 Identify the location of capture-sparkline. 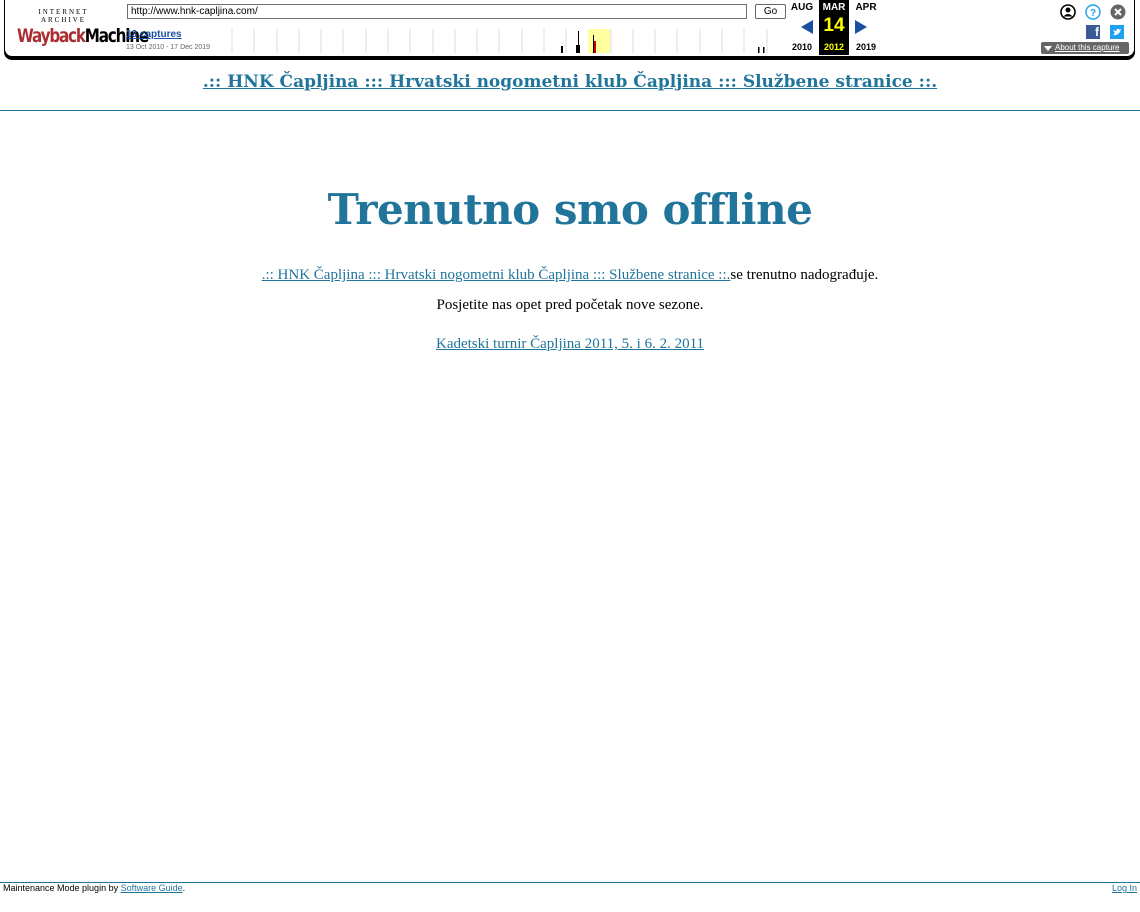
(506, 41).